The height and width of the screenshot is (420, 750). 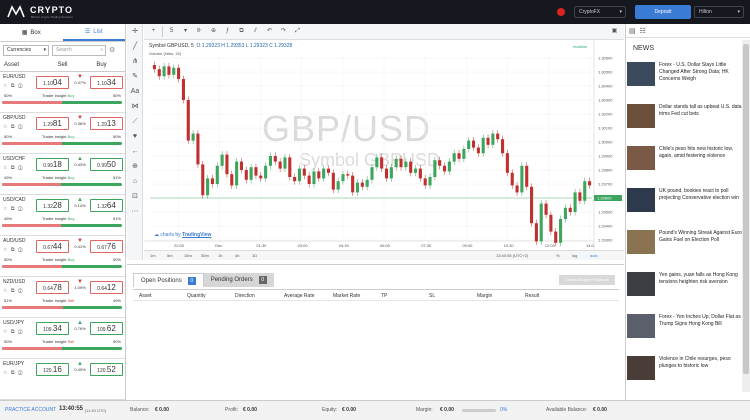 What do you see at coordinates (52, 287) in the screenshot?
I see `sell-price-button: 0.6478` at bounding box center [52, 287].